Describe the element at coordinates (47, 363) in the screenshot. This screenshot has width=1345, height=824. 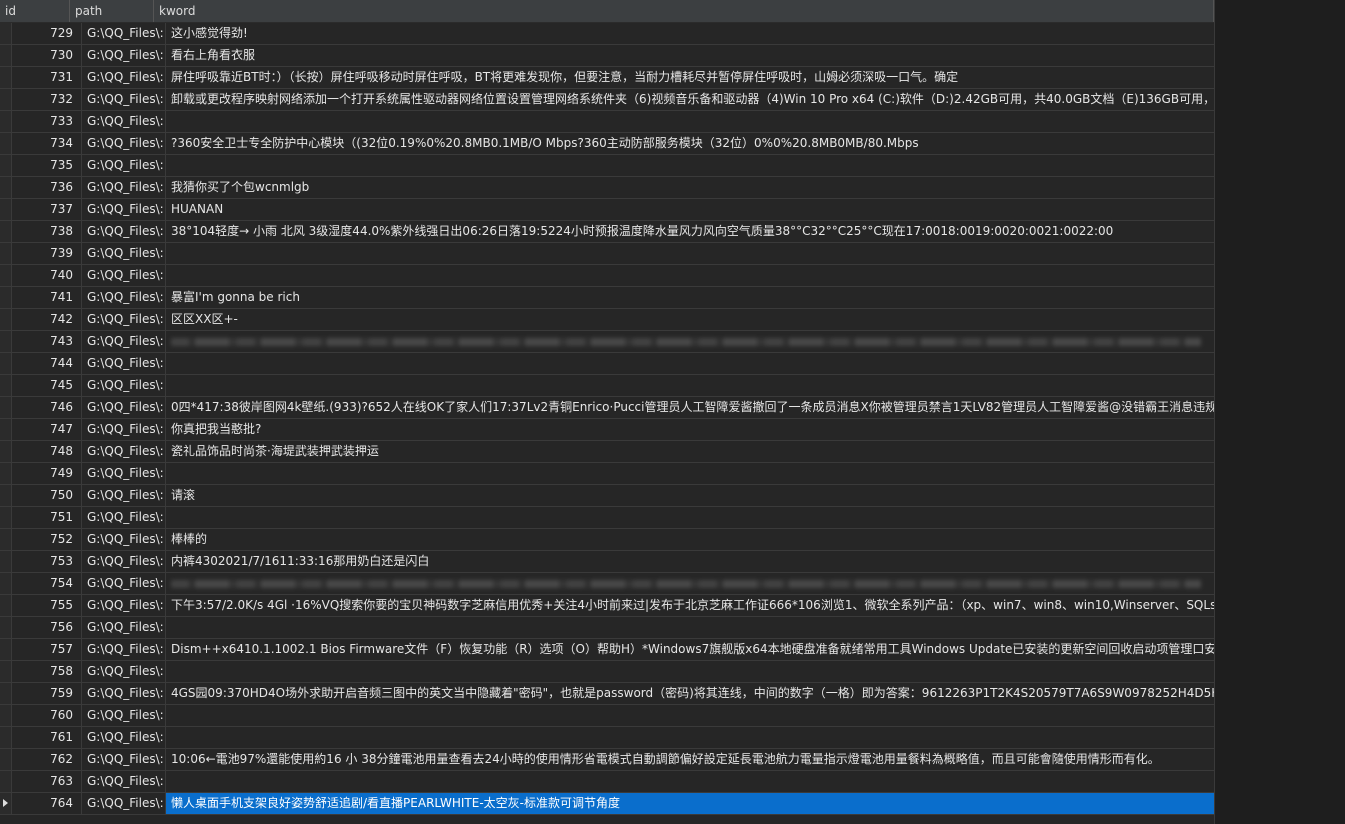
I see `cell-id: 744` at that location.